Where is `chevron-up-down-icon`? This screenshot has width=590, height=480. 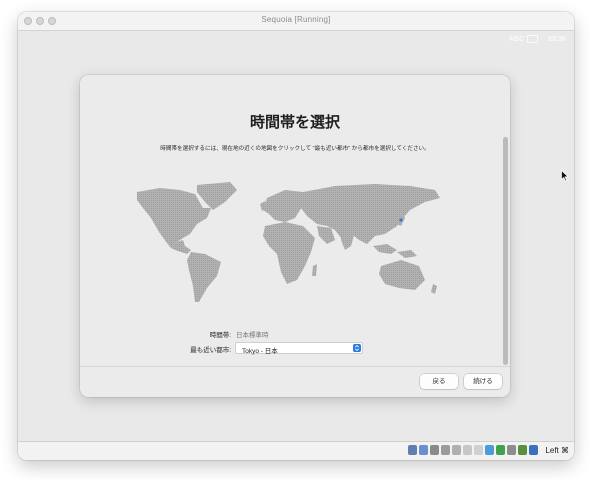
chevron-up-down-icon is located at coordinates (357, 348).